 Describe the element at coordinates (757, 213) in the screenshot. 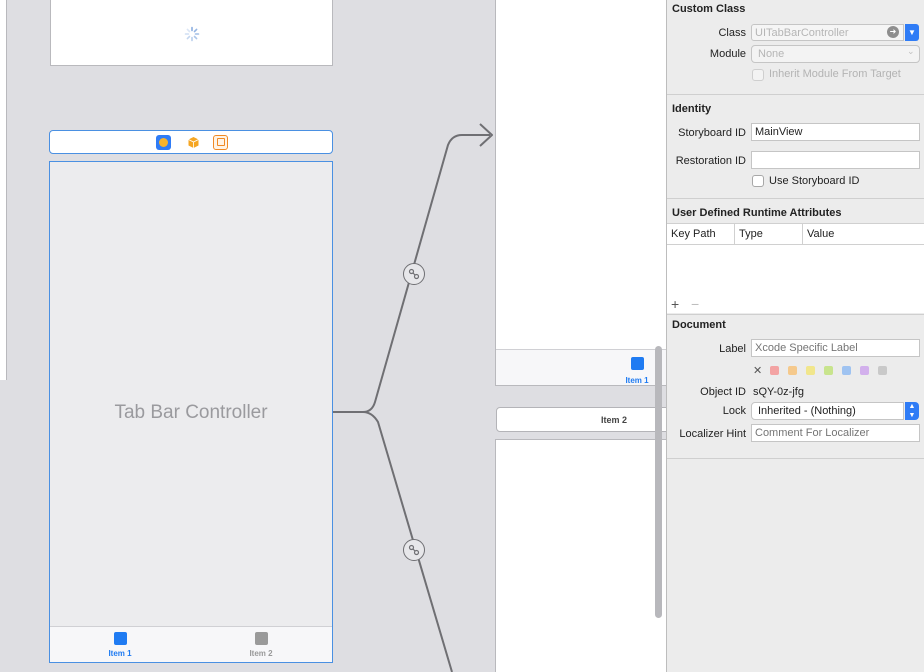

I see `runtime-attributes-title: User Defined Runtime Attributes` at that location.